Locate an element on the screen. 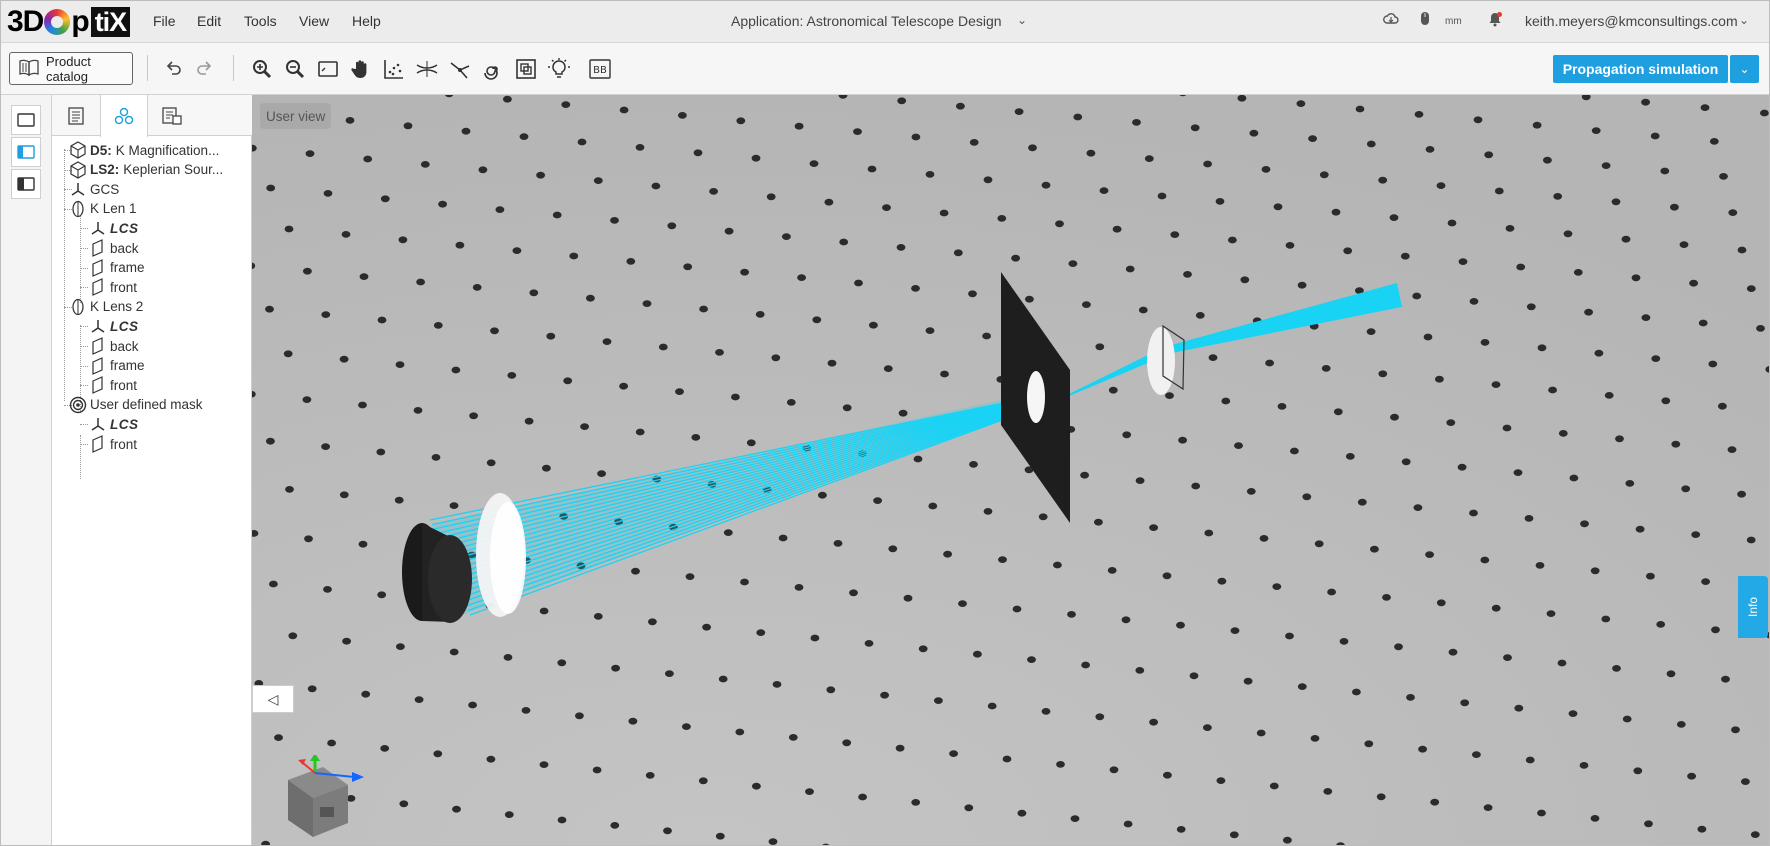 The width and height of the screenshot is (1770, 846). tab-properties is located at coordinates (172, 115).